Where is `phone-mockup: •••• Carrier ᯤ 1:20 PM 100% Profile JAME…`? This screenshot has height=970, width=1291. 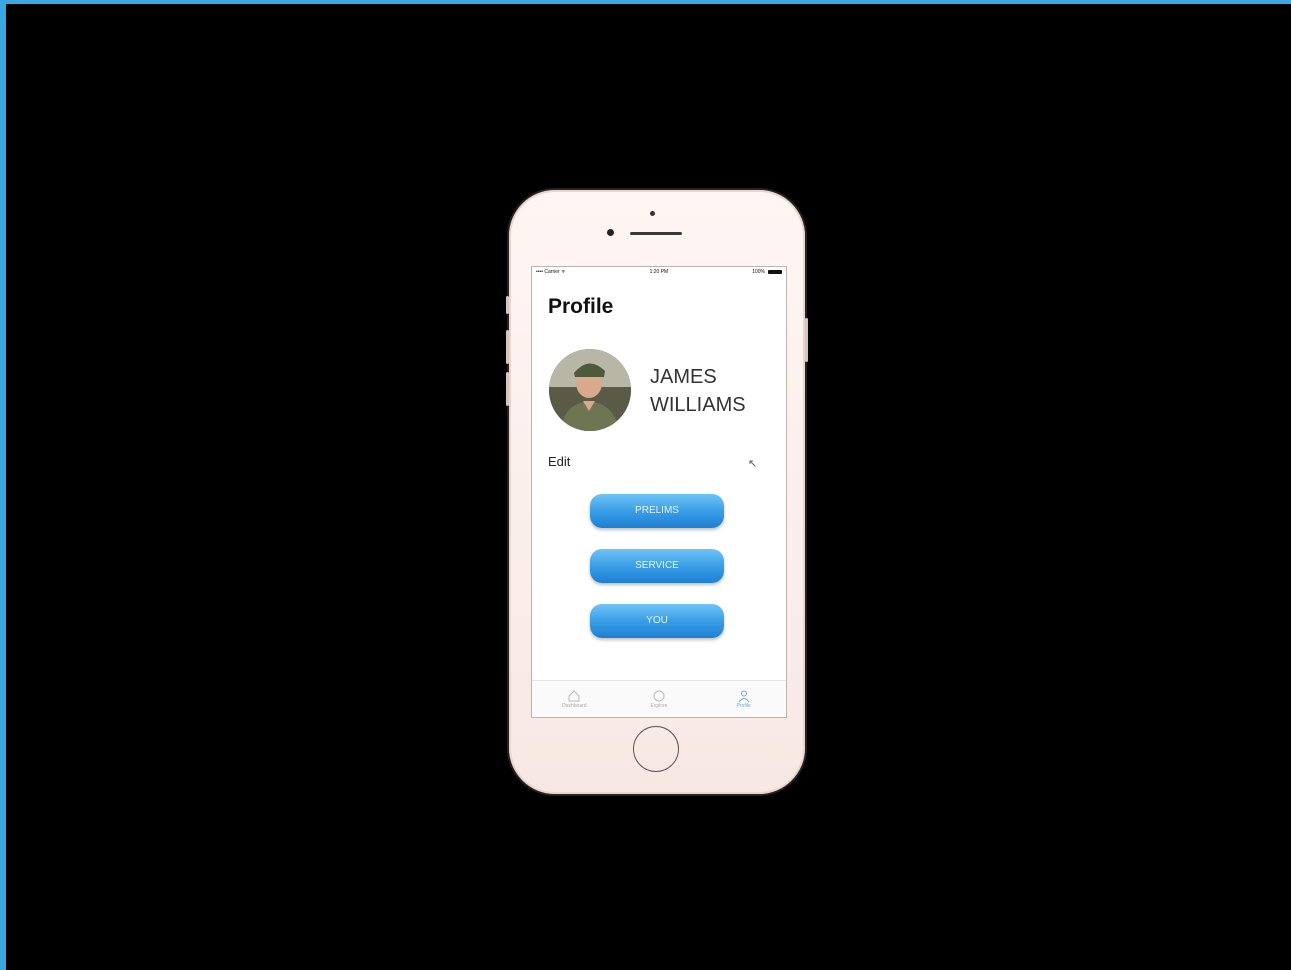
phone-mockup: •••• Carrier ᯤ 1:20 PM 100% Profile JAME… is located at coordinates (657, 492).